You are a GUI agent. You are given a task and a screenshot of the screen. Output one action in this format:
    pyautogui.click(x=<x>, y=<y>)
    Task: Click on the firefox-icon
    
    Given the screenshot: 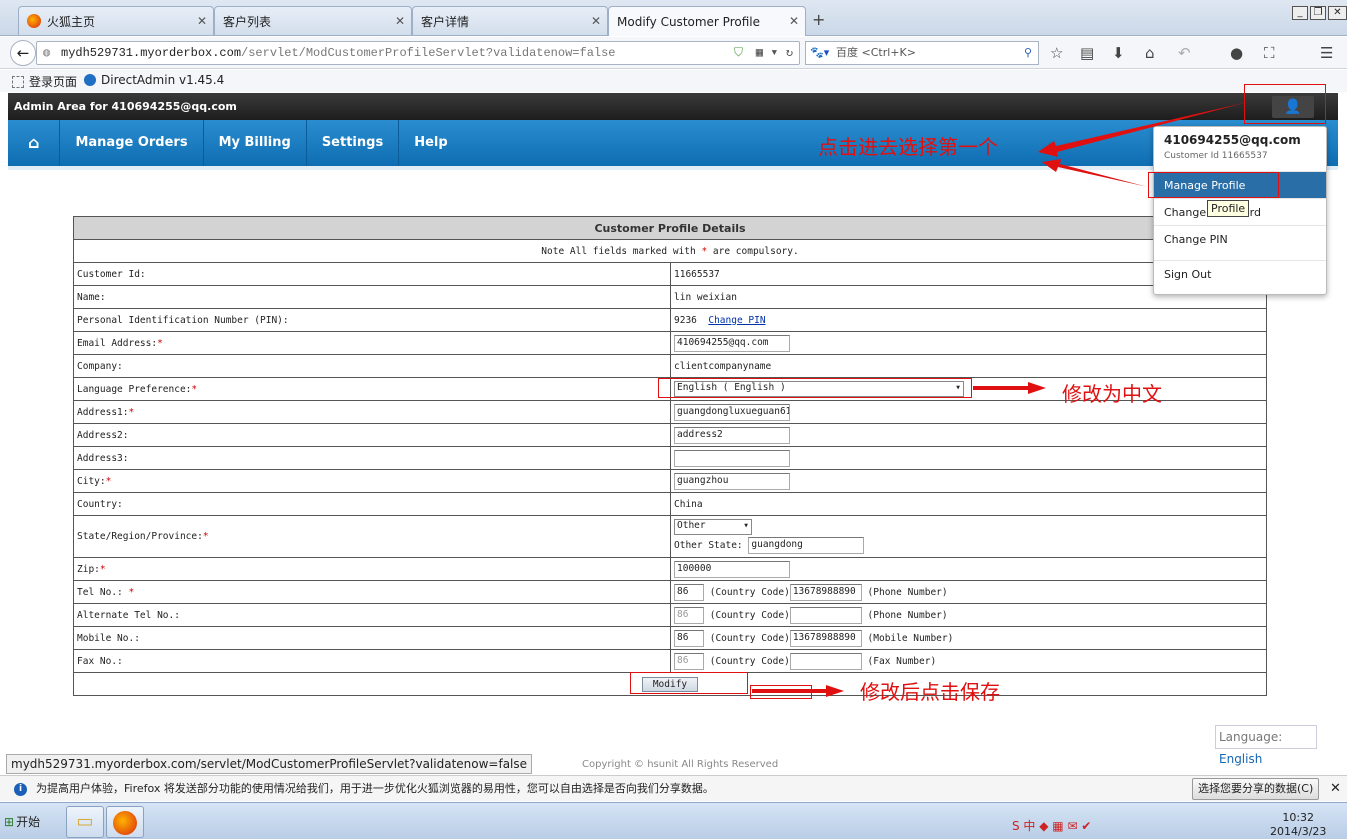 What is the action you would take?
    pyautogui.click(x=125, y=823)
    